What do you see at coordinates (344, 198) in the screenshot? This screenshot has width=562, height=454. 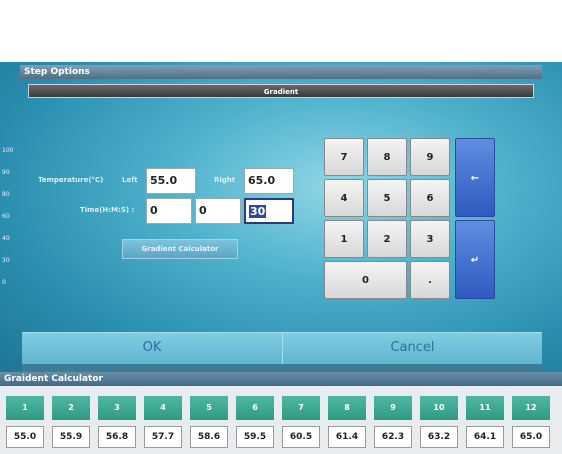 I see `key-4: 4` at bounding box center [344, 198].